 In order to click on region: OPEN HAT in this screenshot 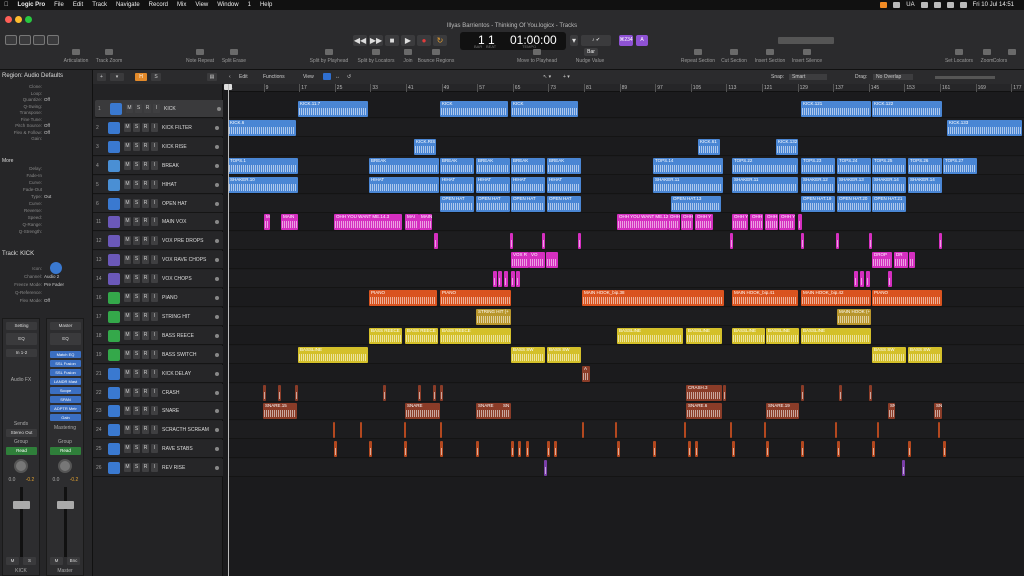, I will do `click(493, 203)`.